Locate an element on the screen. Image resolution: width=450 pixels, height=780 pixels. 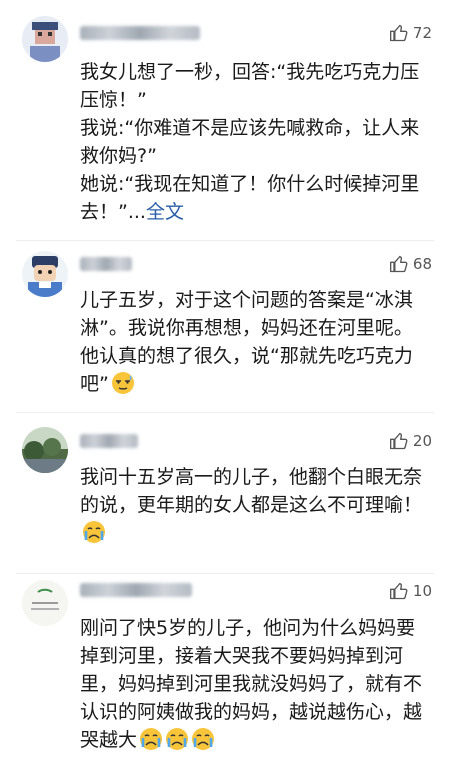
expand-full-text-link: 全文 is located at coordinates (165, 212).